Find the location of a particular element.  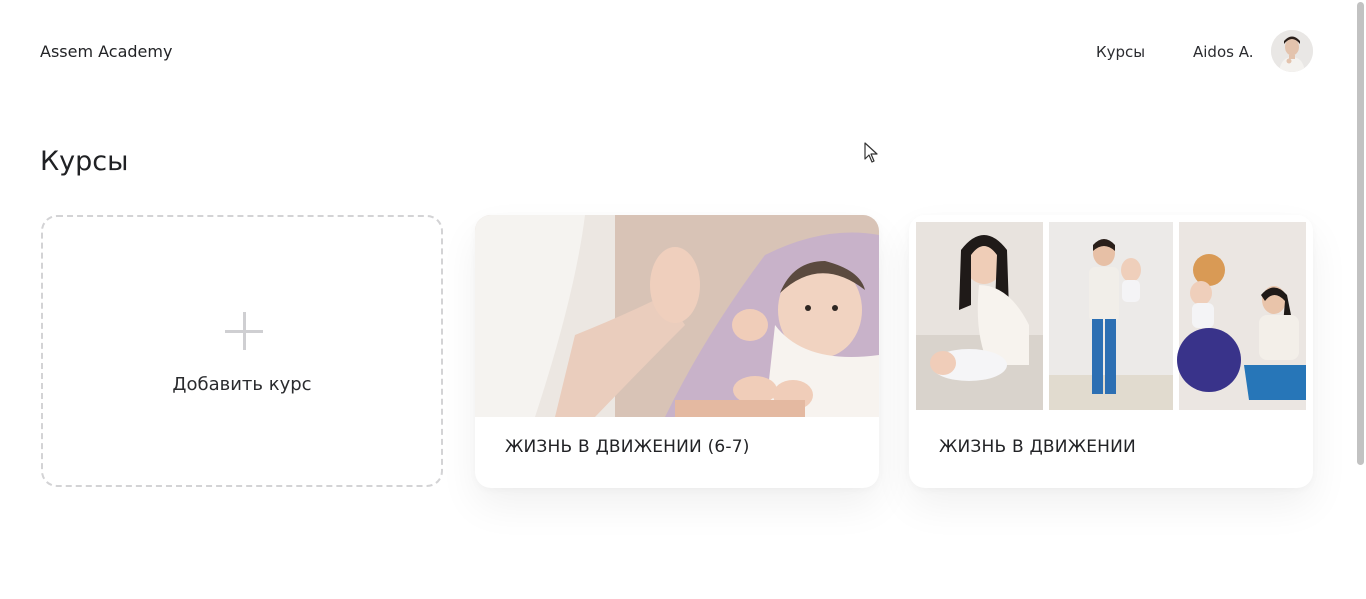

avatar is located at coordinates (1292, 51).